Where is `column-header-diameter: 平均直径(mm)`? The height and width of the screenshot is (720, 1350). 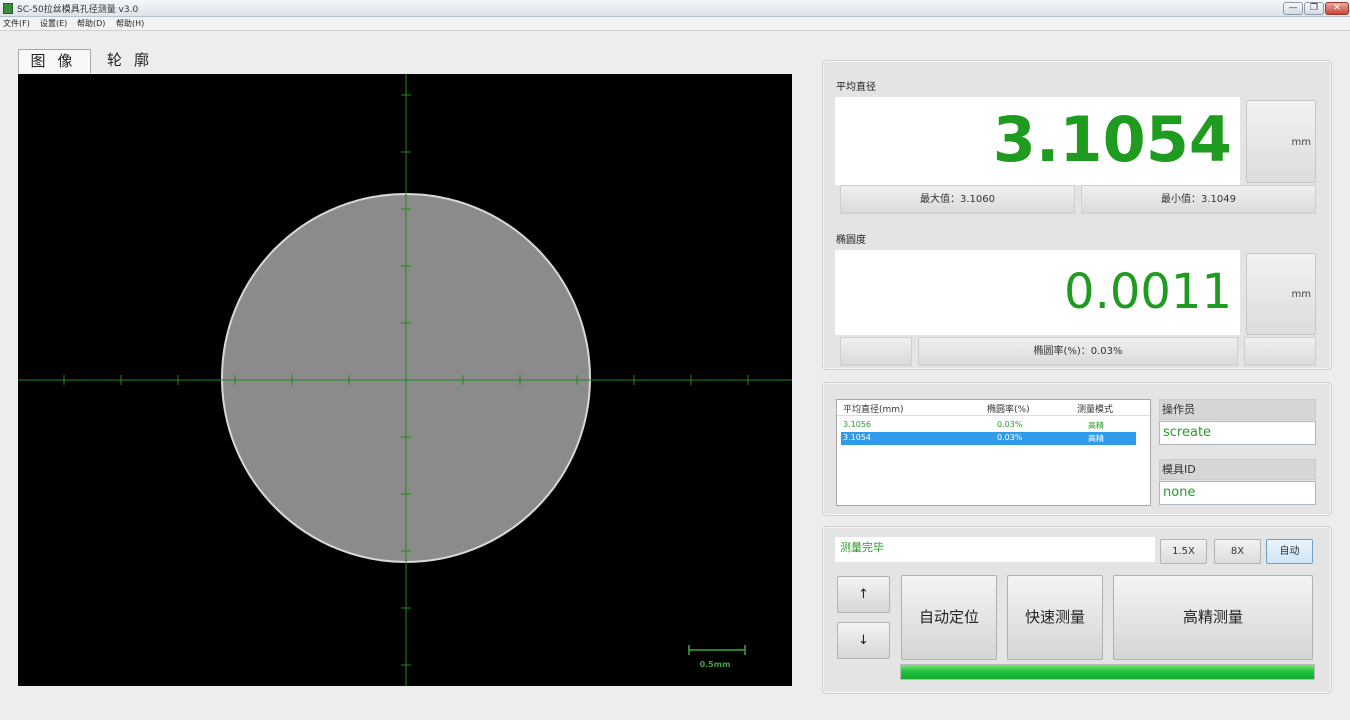
column-header-diameter: 平均直径(mm) is located at coordinates (873, 408).